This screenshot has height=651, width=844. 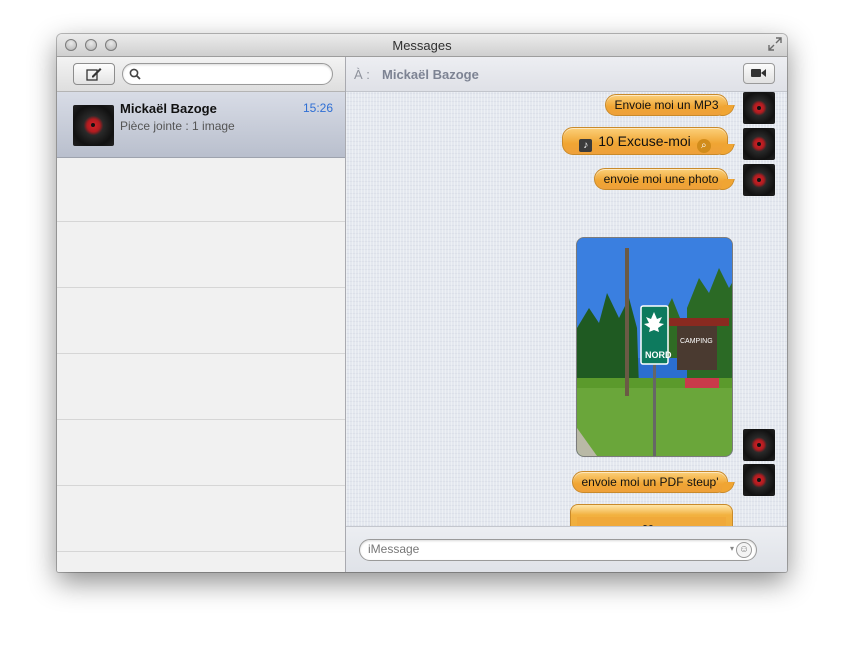 I want to click on quick-look-icon: ⌕, so click(x=703, y=146).